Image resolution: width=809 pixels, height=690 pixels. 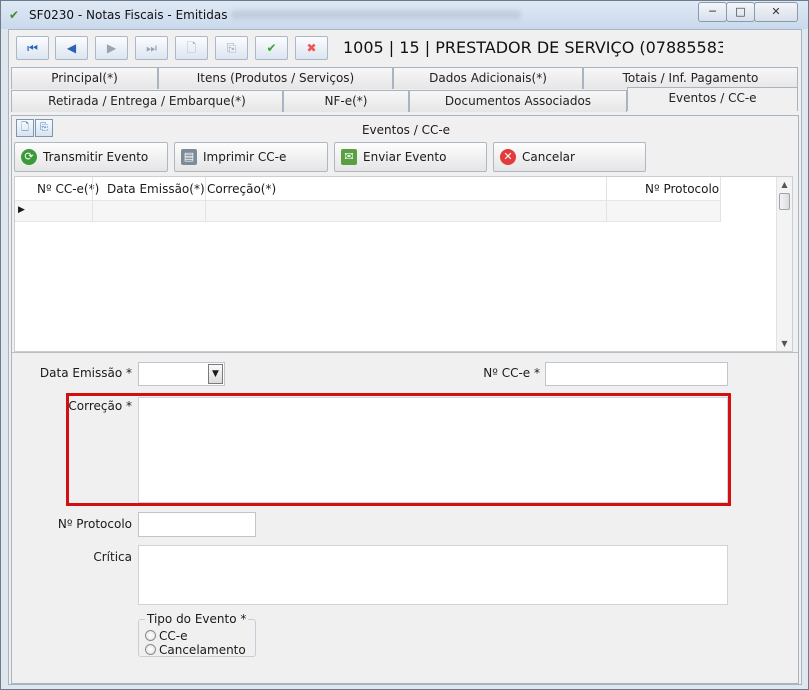 I want to click on next-record-button: ▶, so click(x=111, y=48).